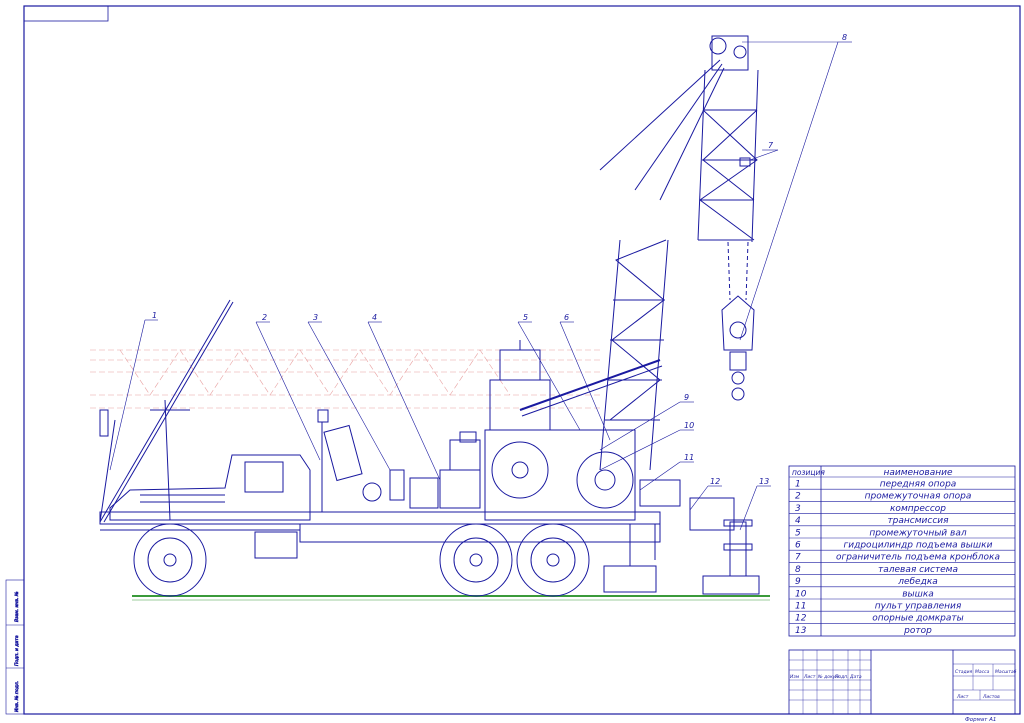 The width and height of the screenshot is (1024, 723). I want to click on wheel-mid, so click(476, 560).